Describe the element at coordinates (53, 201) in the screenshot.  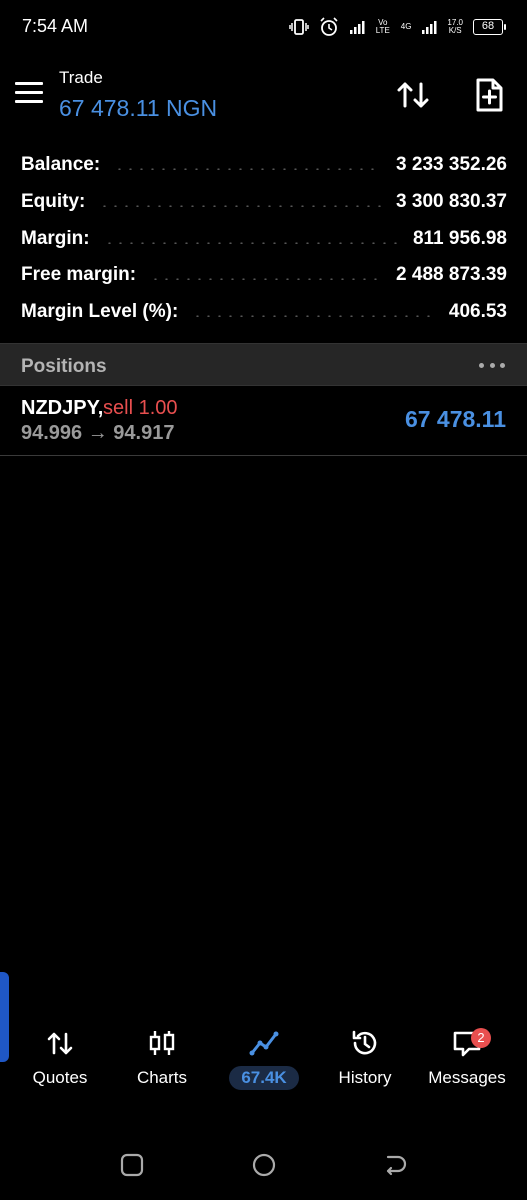
I see `equity-label: Equity:` at that location.